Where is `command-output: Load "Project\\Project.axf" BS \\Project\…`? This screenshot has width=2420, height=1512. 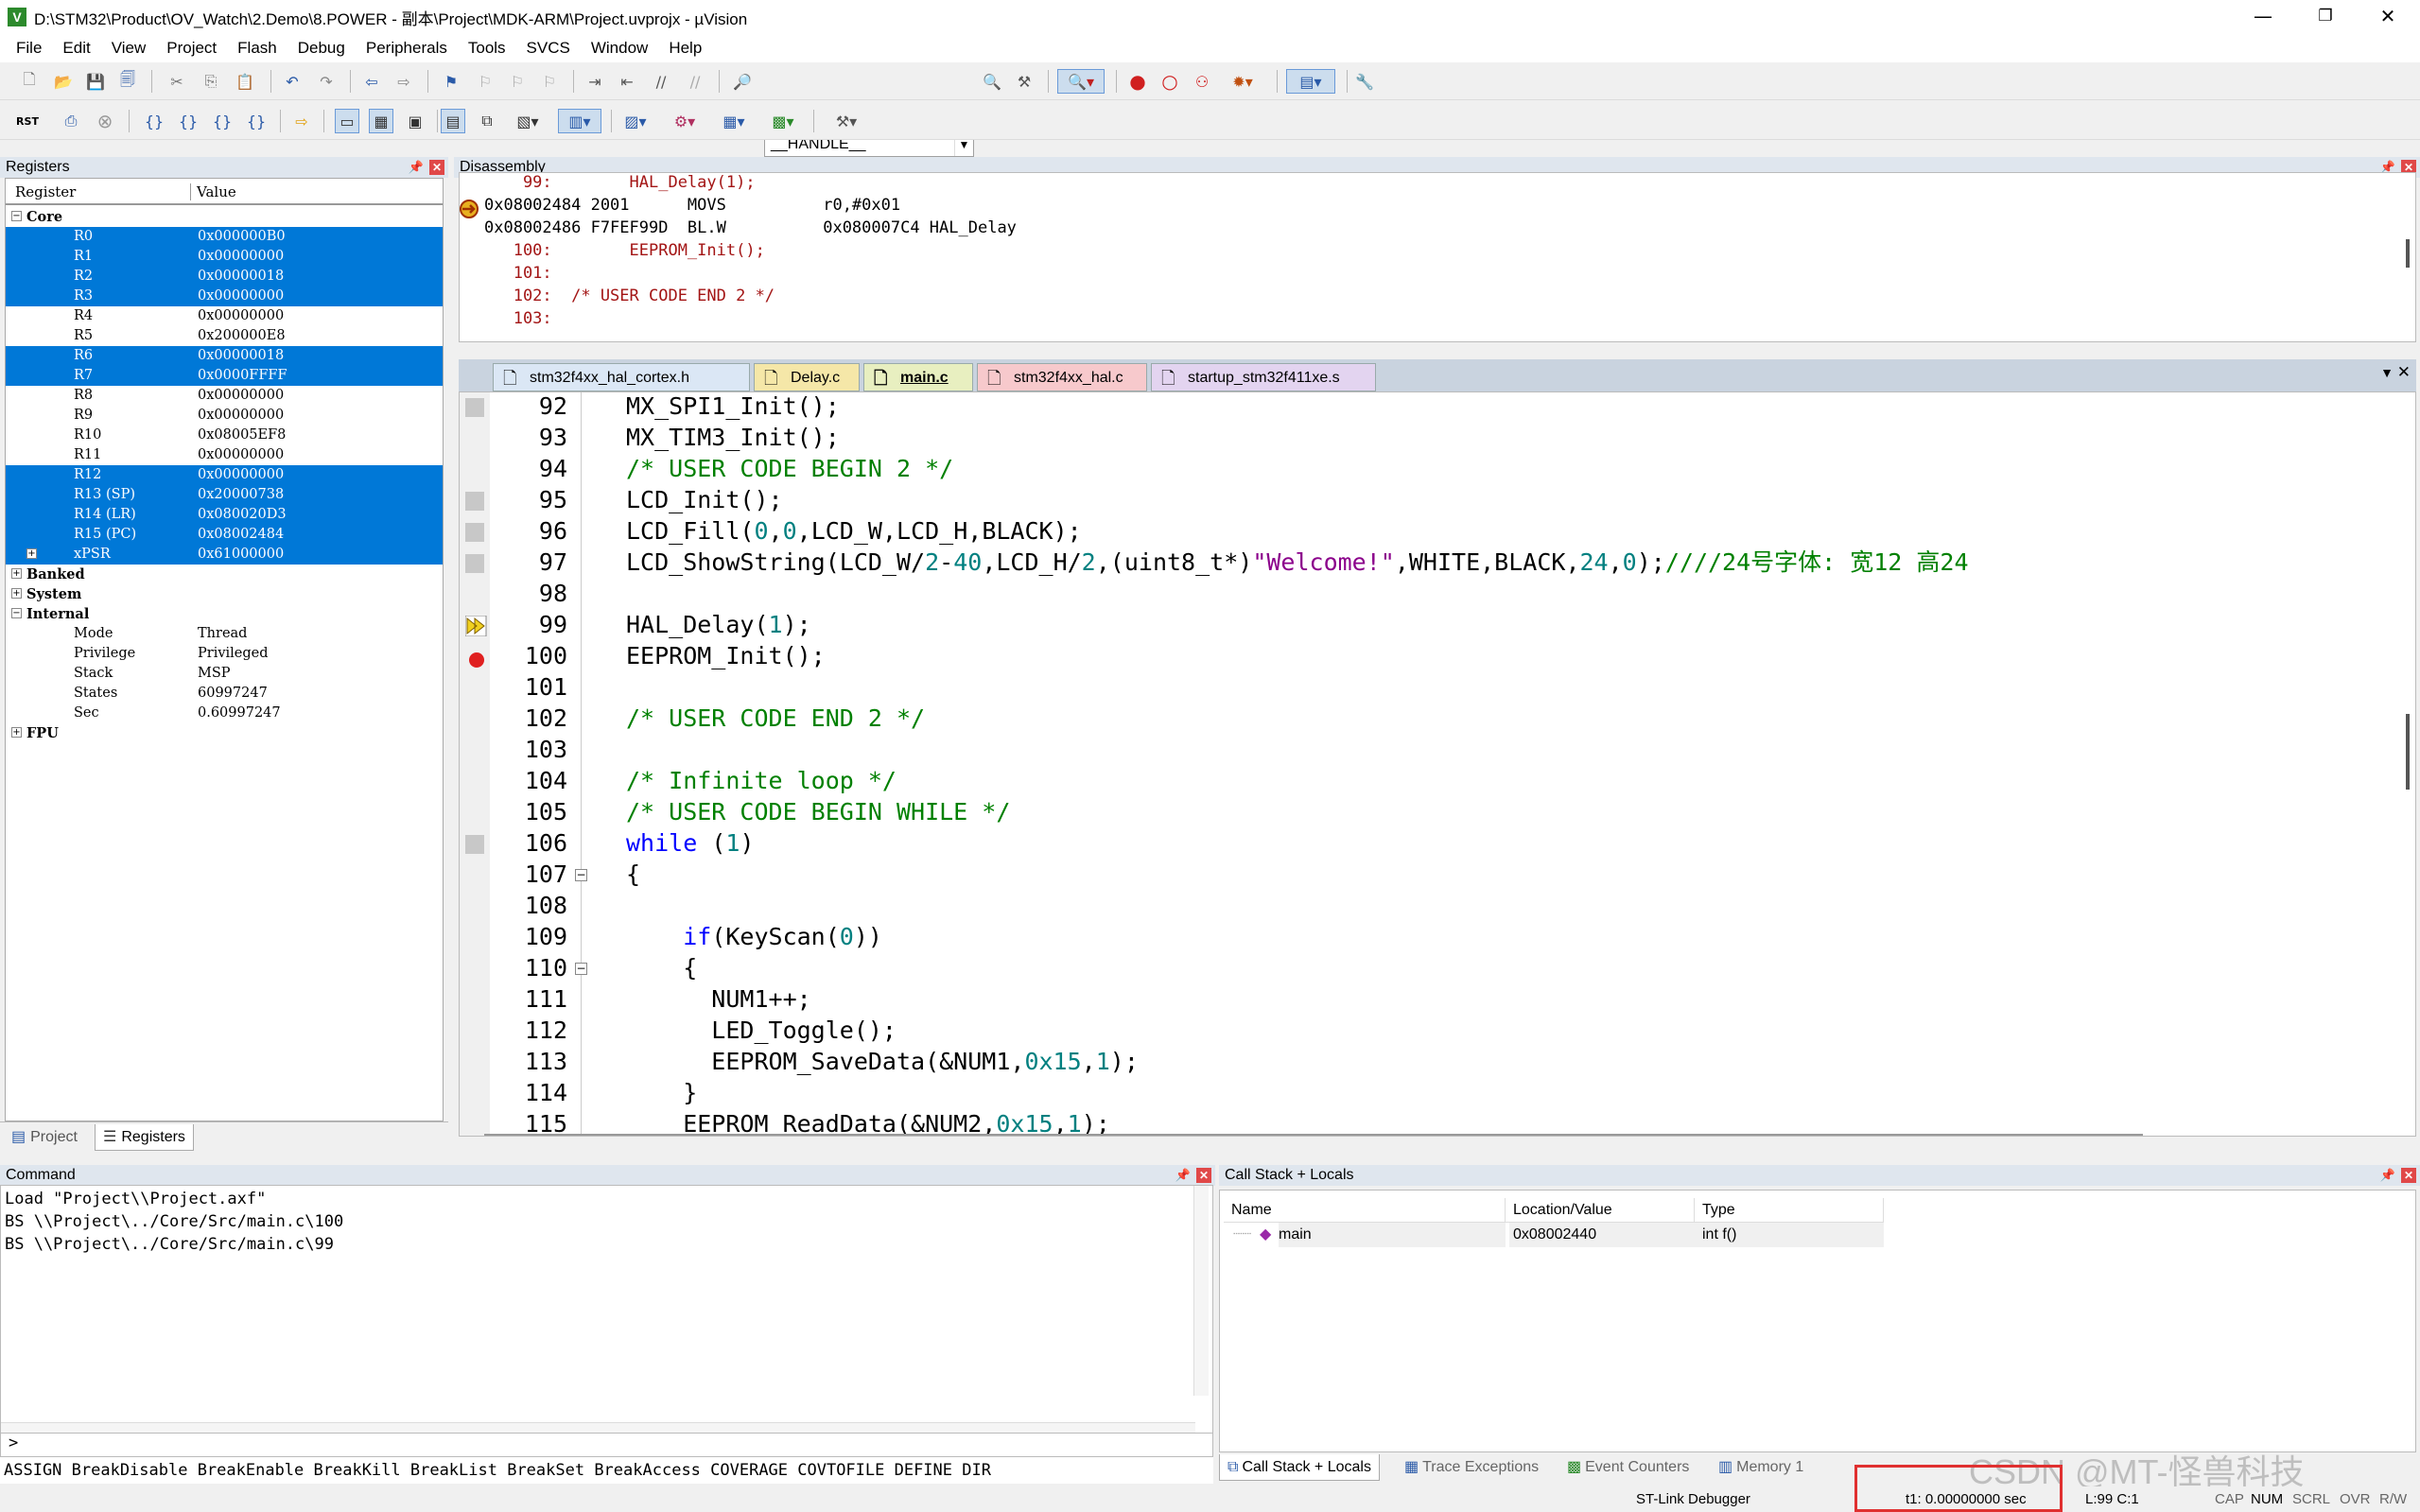
command-output: Load "Project\\Project.axf" BS \\Project\… is located at coordinates (607, 1312).